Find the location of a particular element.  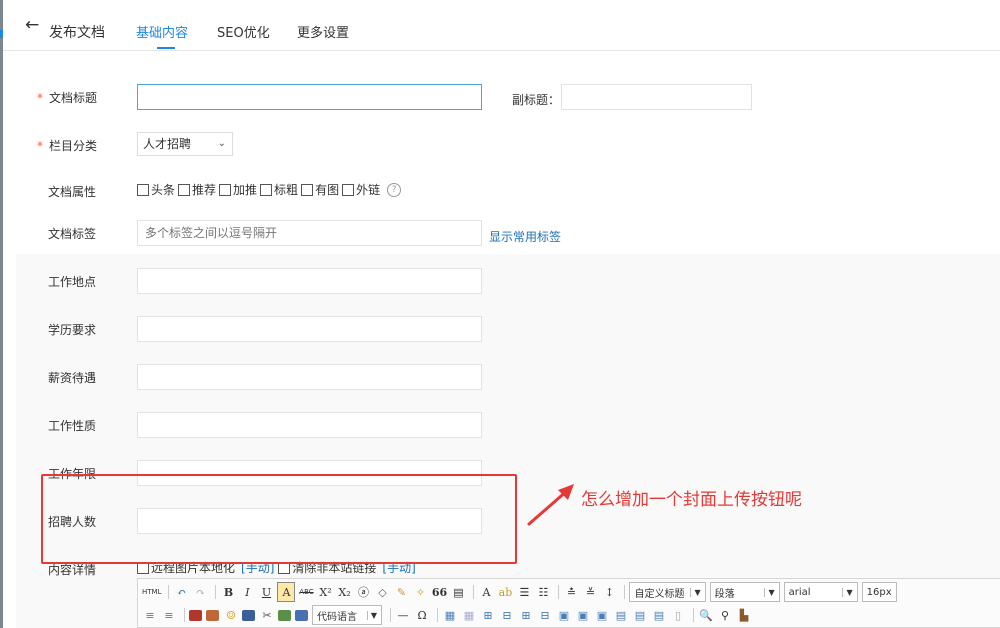

job-nature-input is located at coordinates (309, 425).